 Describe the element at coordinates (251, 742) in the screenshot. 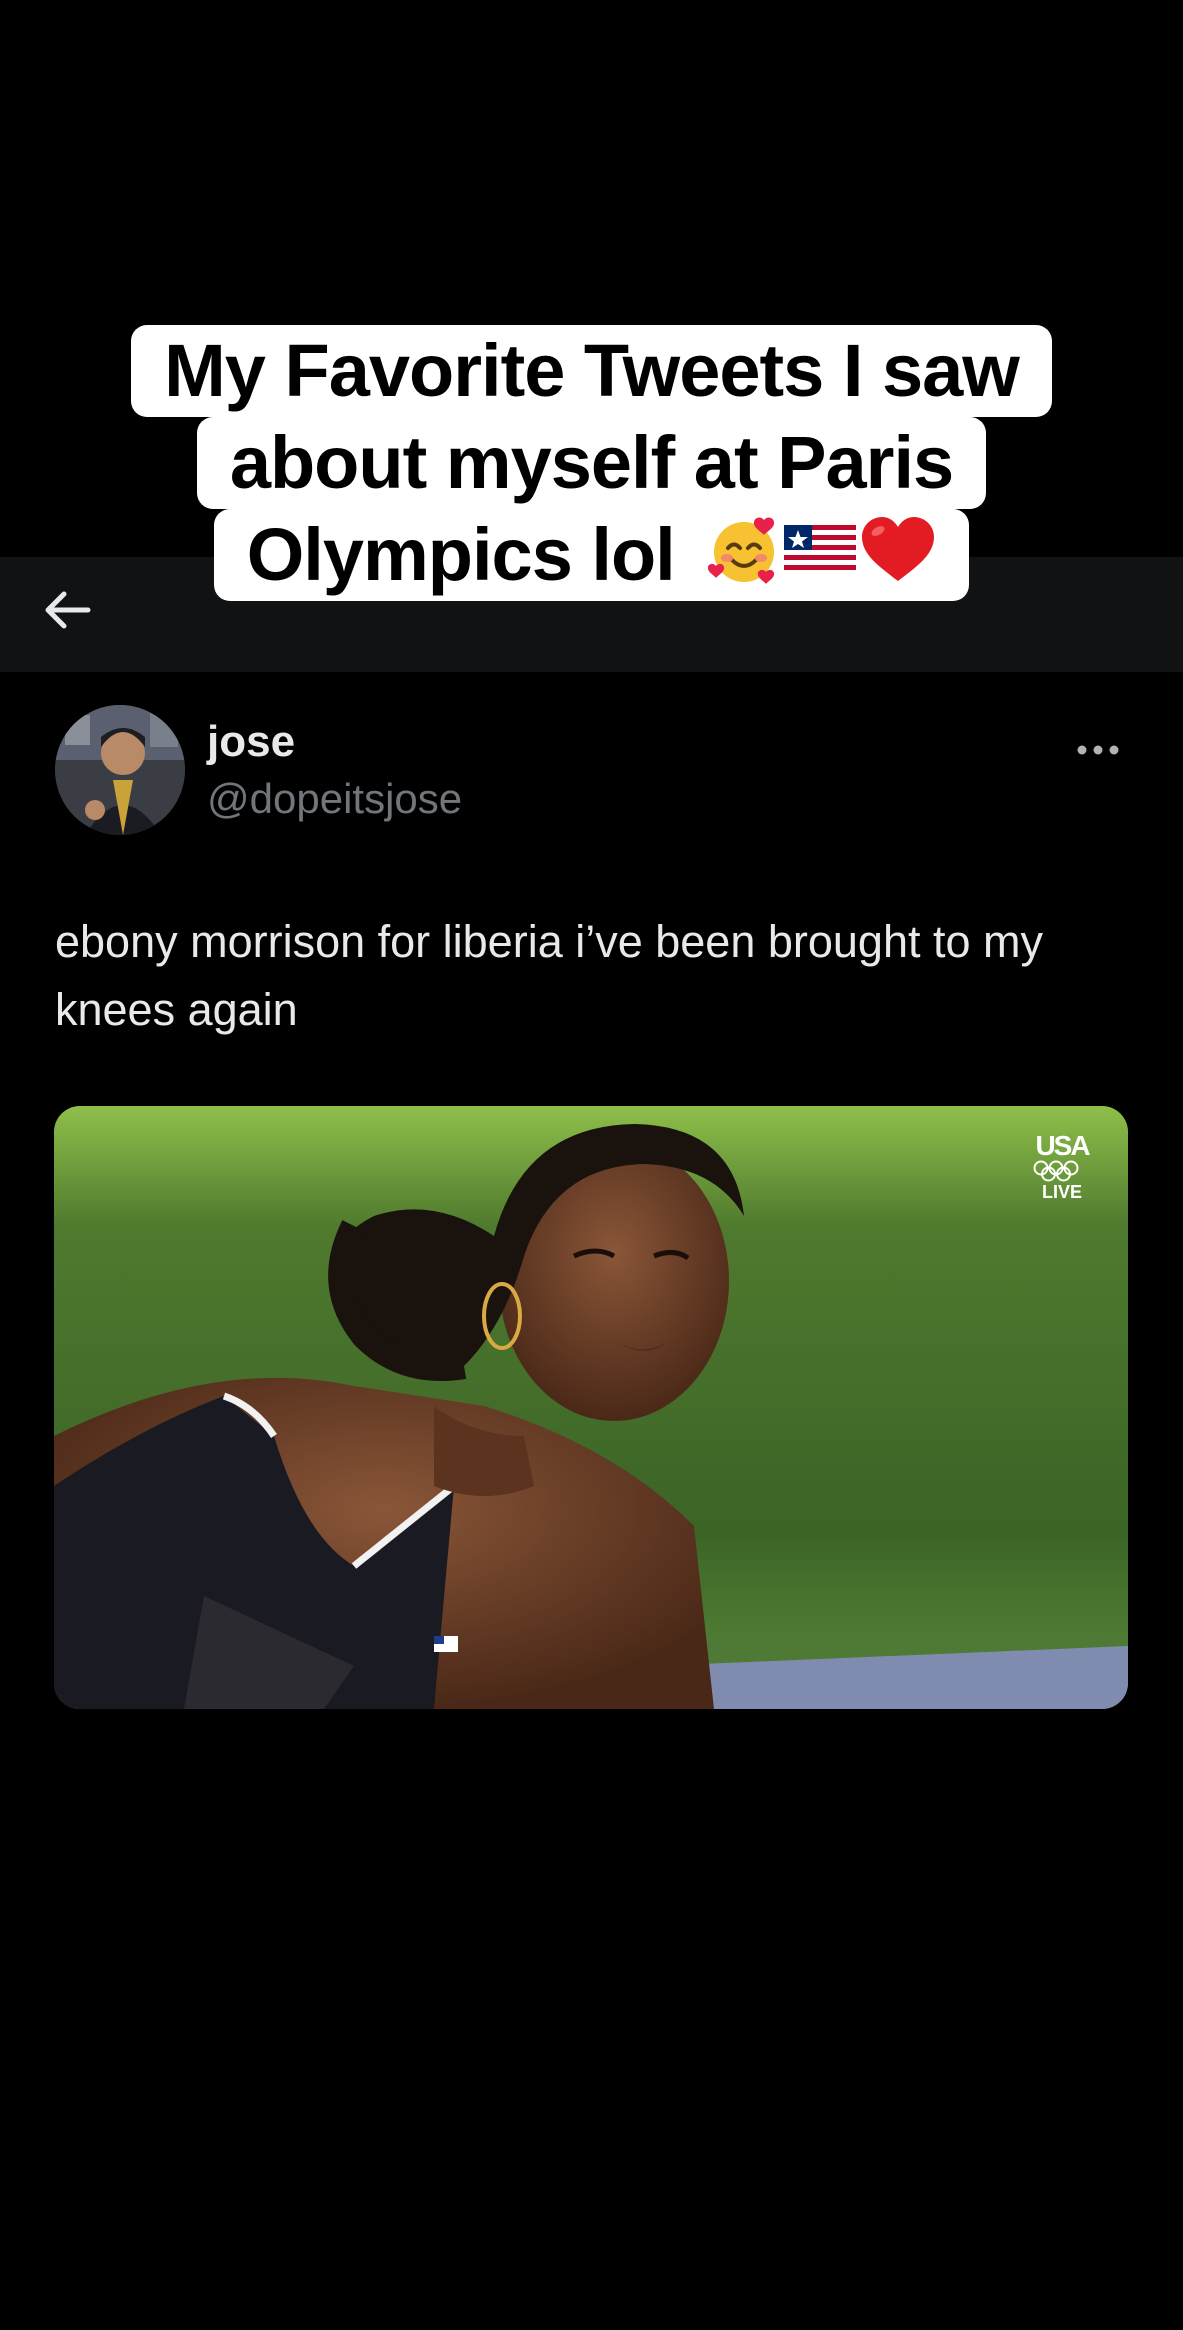

I see `display-name: jose` at that location.